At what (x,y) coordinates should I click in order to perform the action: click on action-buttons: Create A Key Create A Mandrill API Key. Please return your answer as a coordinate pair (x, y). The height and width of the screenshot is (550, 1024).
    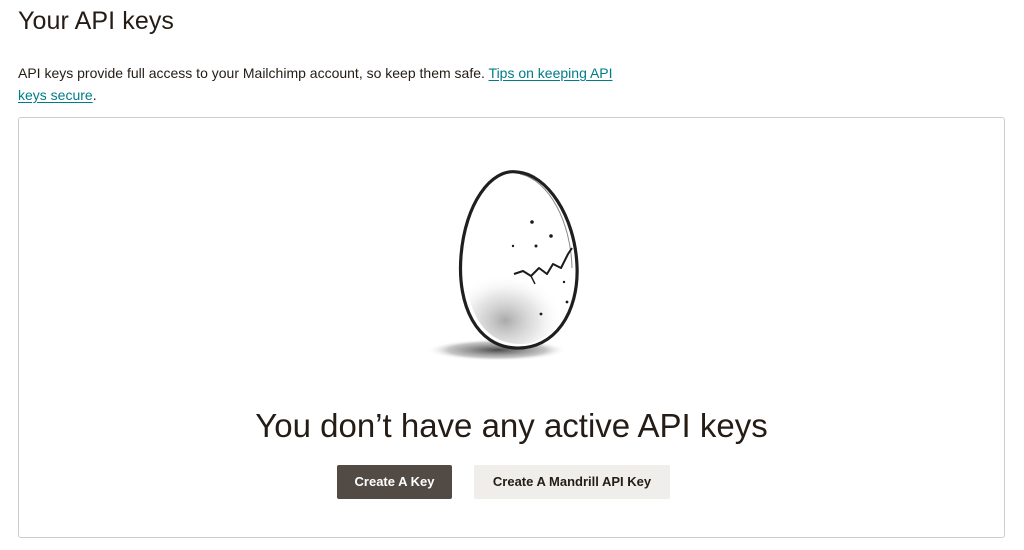
    Looking at the image, I should click on (503, 482).